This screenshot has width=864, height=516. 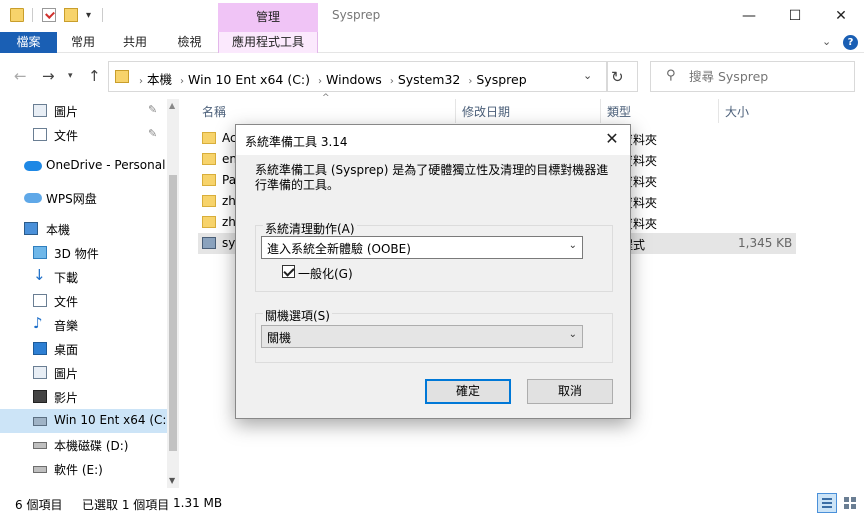 What do you see at coordinates (268, 17) in the screenshot?
I see `manage-contextual-tab: 管理` at bounding box center [268, 17].